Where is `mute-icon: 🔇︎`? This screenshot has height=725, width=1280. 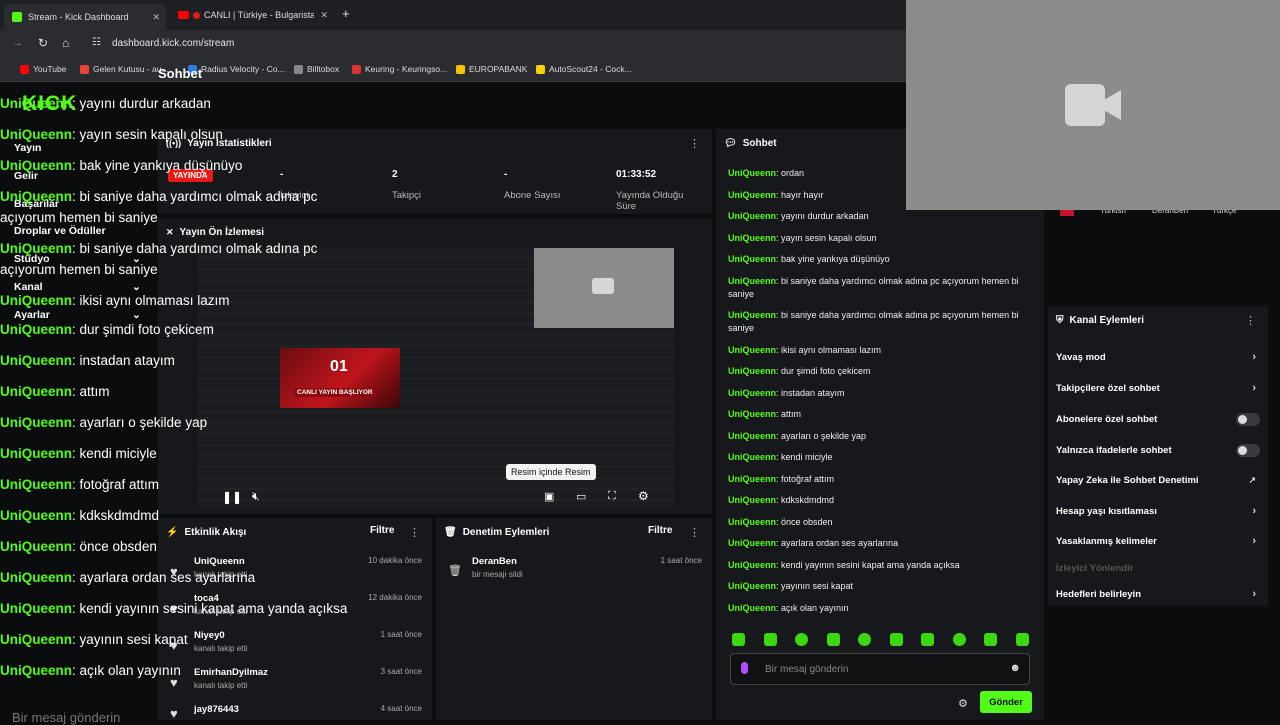
mute-icon: 🔇︎ is located at coordinates (256, 496).